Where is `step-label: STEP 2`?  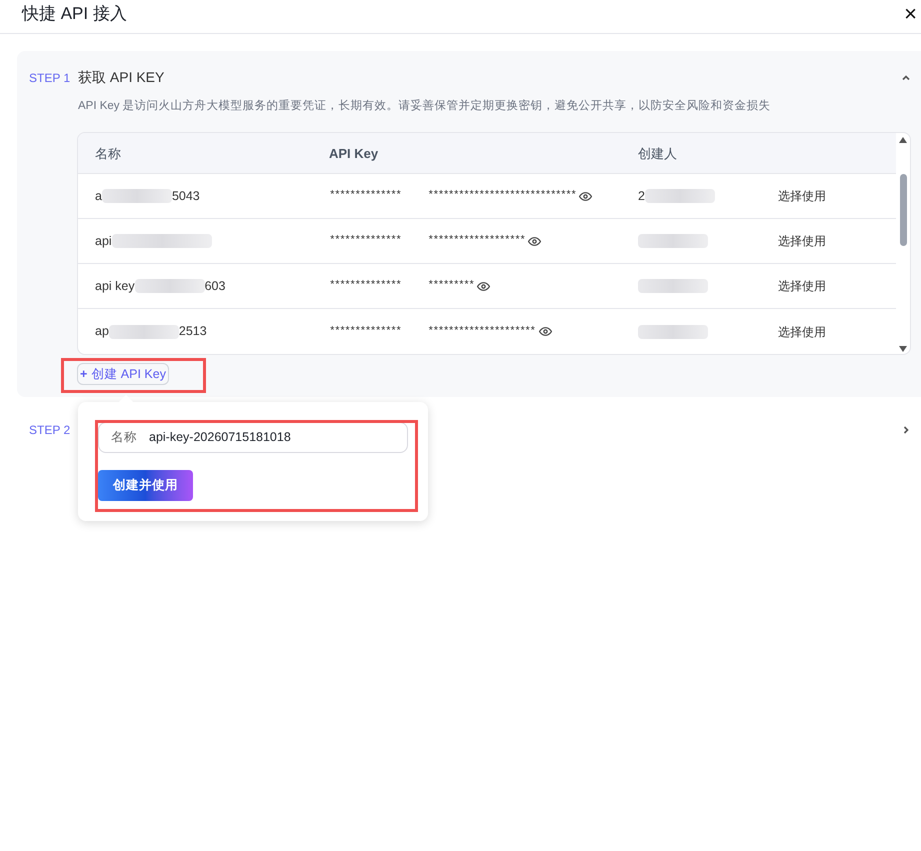
step-label: STEP 2 is located at coordinates (49, 431).